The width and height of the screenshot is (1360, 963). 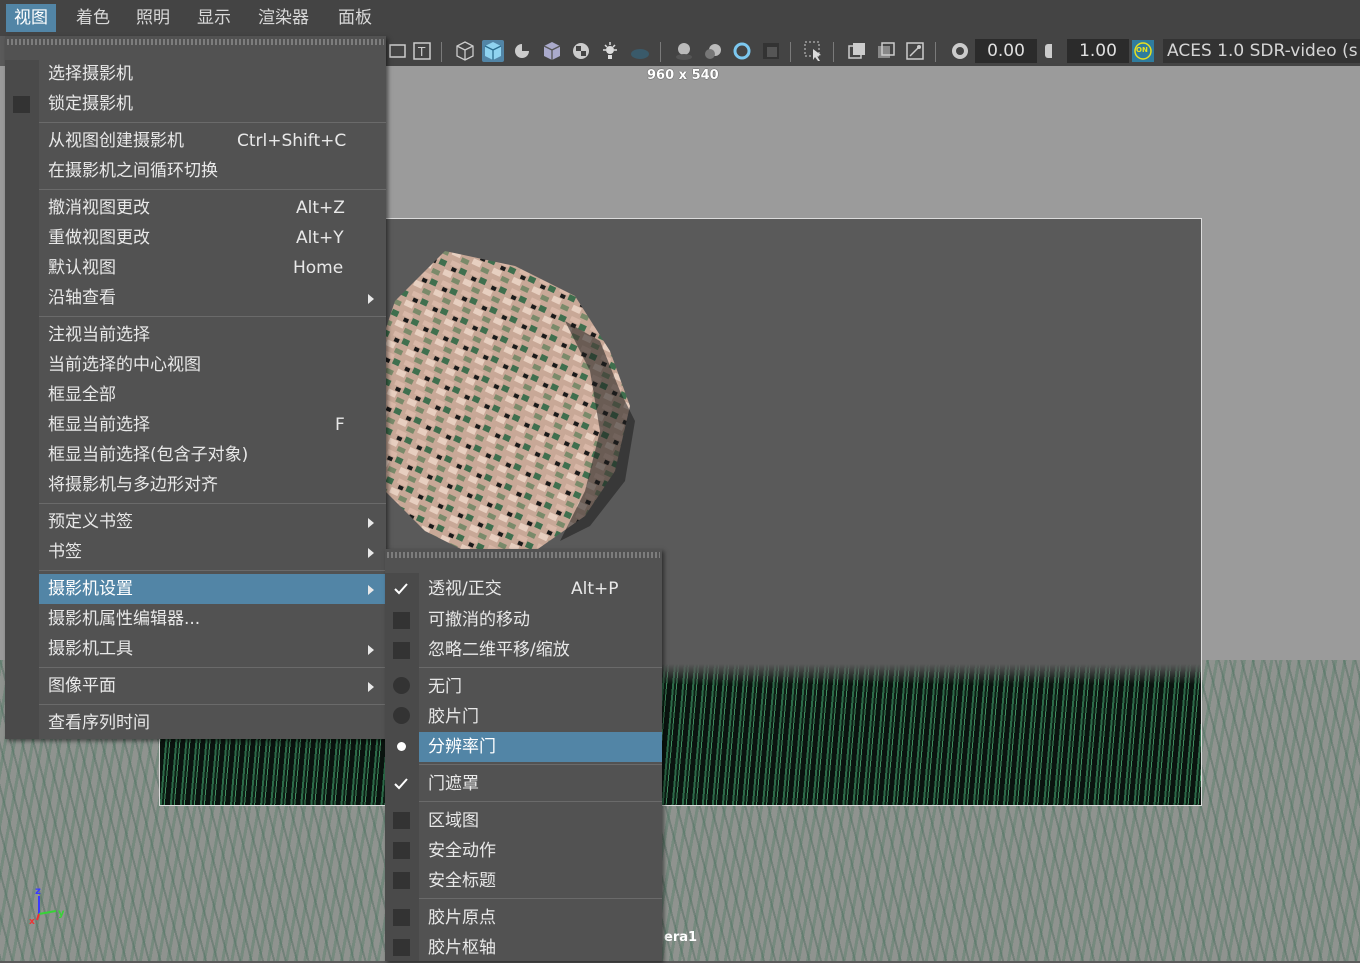 What do you see at coordinates (398, 51) in the screenshot?
I see `image-plane-icon` at bounding box center [398, 51].